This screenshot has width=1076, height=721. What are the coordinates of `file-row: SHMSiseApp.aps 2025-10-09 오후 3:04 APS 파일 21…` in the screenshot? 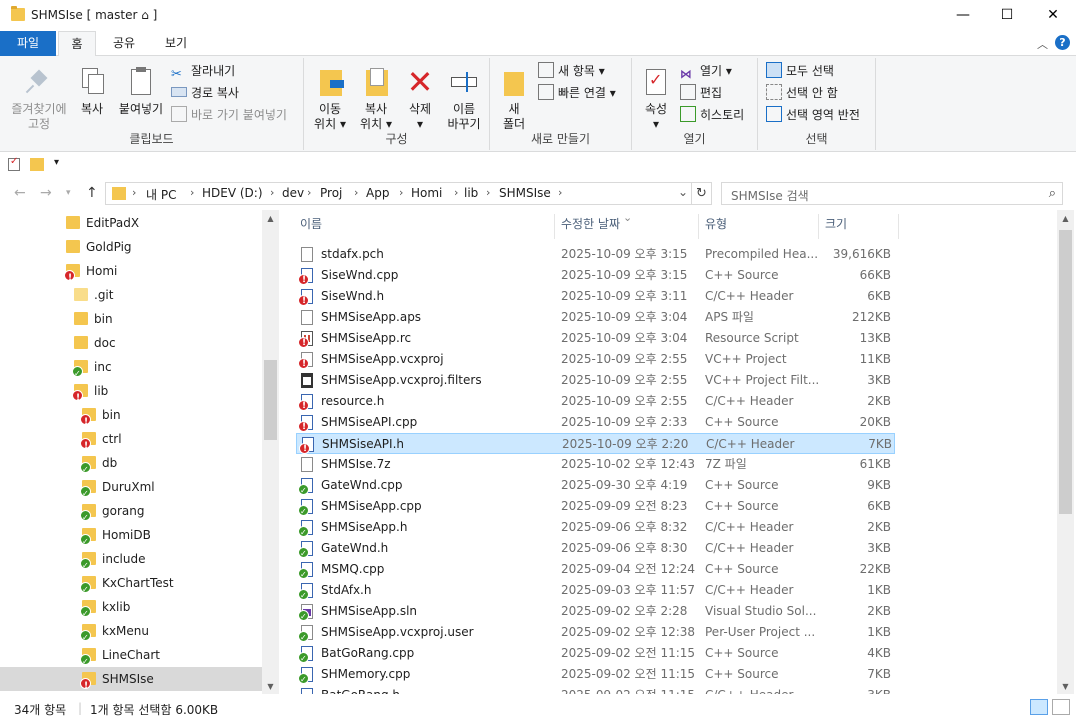 It's located at (595, 317).